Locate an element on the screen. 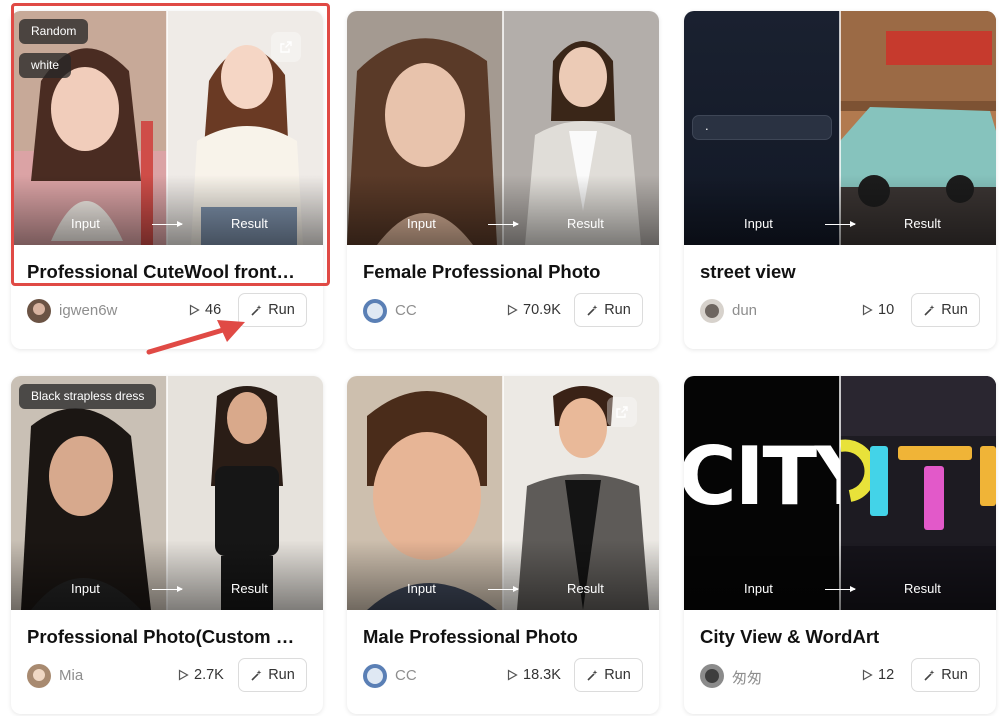 The width and height of the screenshot is (1007, 716). card-thumbnail: Input Result Black strapless dress is located at coordinates (167, 493).